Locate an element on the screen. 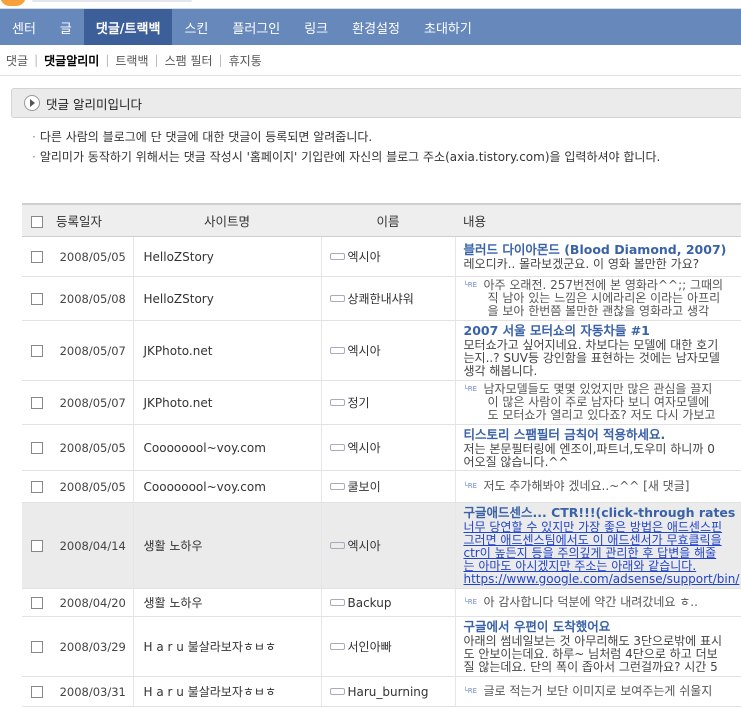 Image resolution: width=741 pixels, height=707 pixels. excerpt-line: 저는 본문필터링에 엔조이,파트너,도우미 하니까 0 is located at coordinates (602, 449).